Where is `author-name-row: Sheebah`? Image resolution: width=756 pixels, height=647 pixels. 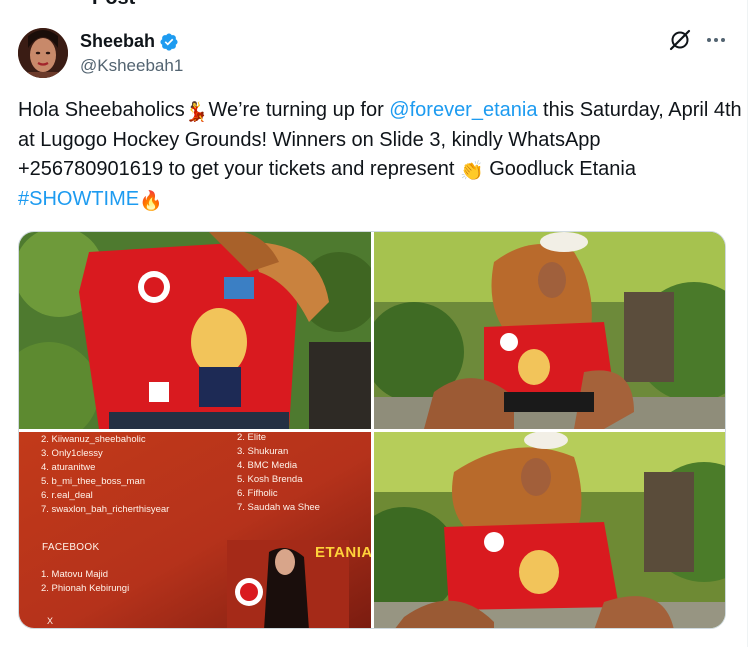
author-name-row: Sheebah is located at coordinates (129, 41).